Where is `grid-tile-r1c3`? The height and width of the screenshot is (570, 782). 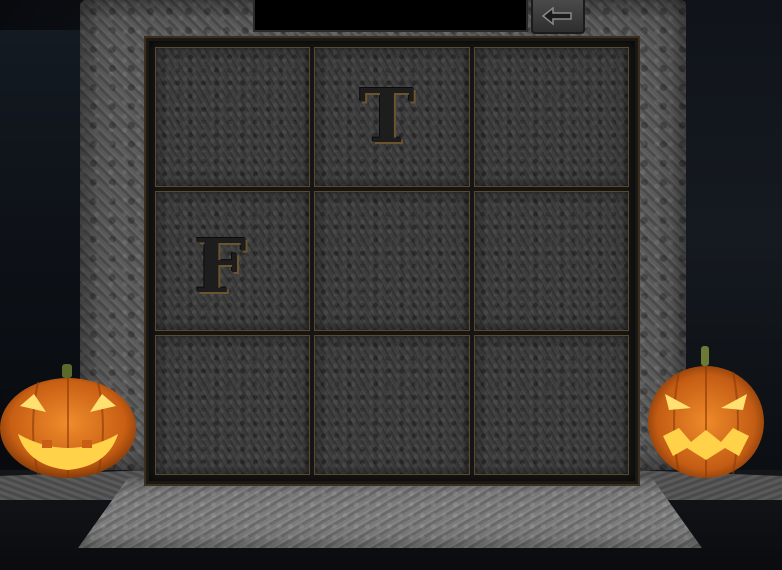
grid-tile-r1c3 is located at coordinates (551, 117).